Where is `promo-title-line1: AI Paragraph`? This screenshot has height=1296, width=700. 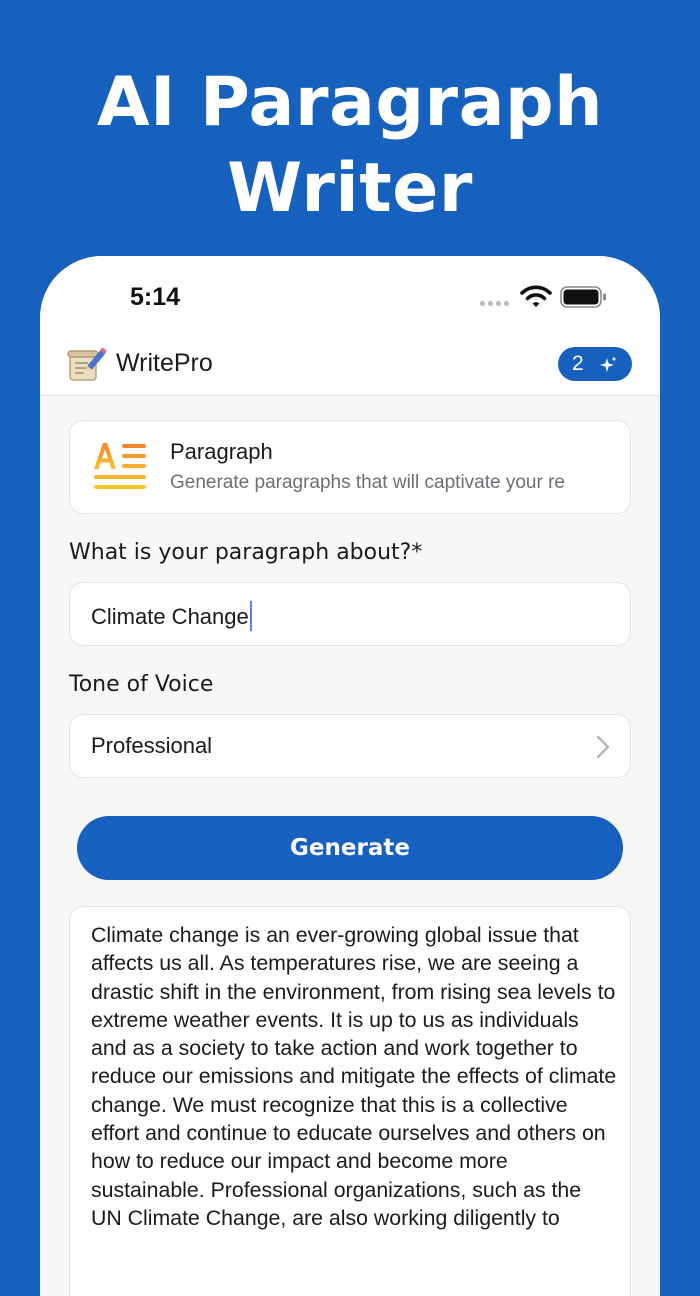 promo-title-line1: AI Paragraph is located at coordinates (350, 102).